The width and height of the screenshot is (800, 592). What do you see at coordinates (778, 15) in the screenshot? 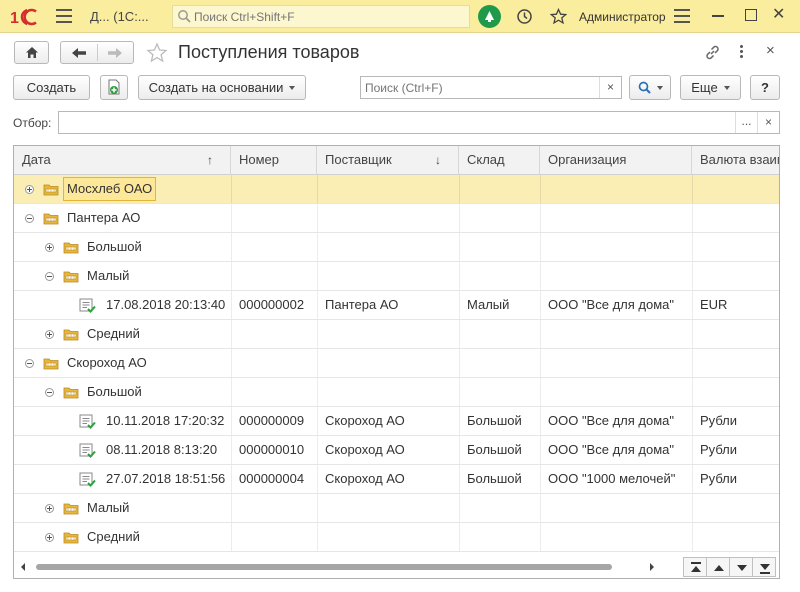
I see `window-close-icon: ✕` at bounding box center [778, 15].